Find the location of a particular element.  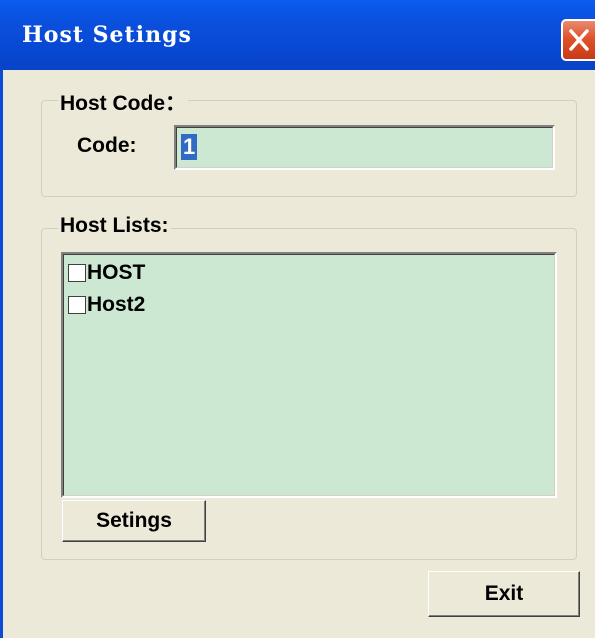

window-border is located at coordinates (1, 319).